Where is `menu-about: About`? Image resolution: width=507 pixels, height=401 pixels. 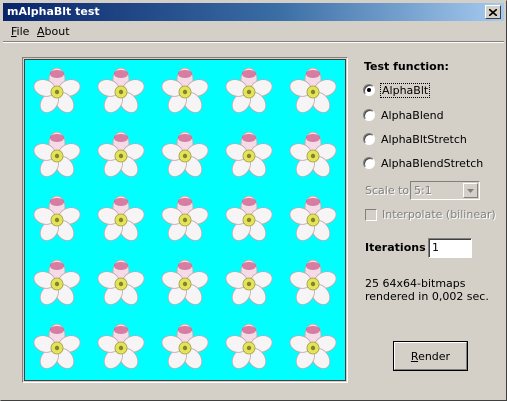
menu-about: About is located at coordinates (53, 31).